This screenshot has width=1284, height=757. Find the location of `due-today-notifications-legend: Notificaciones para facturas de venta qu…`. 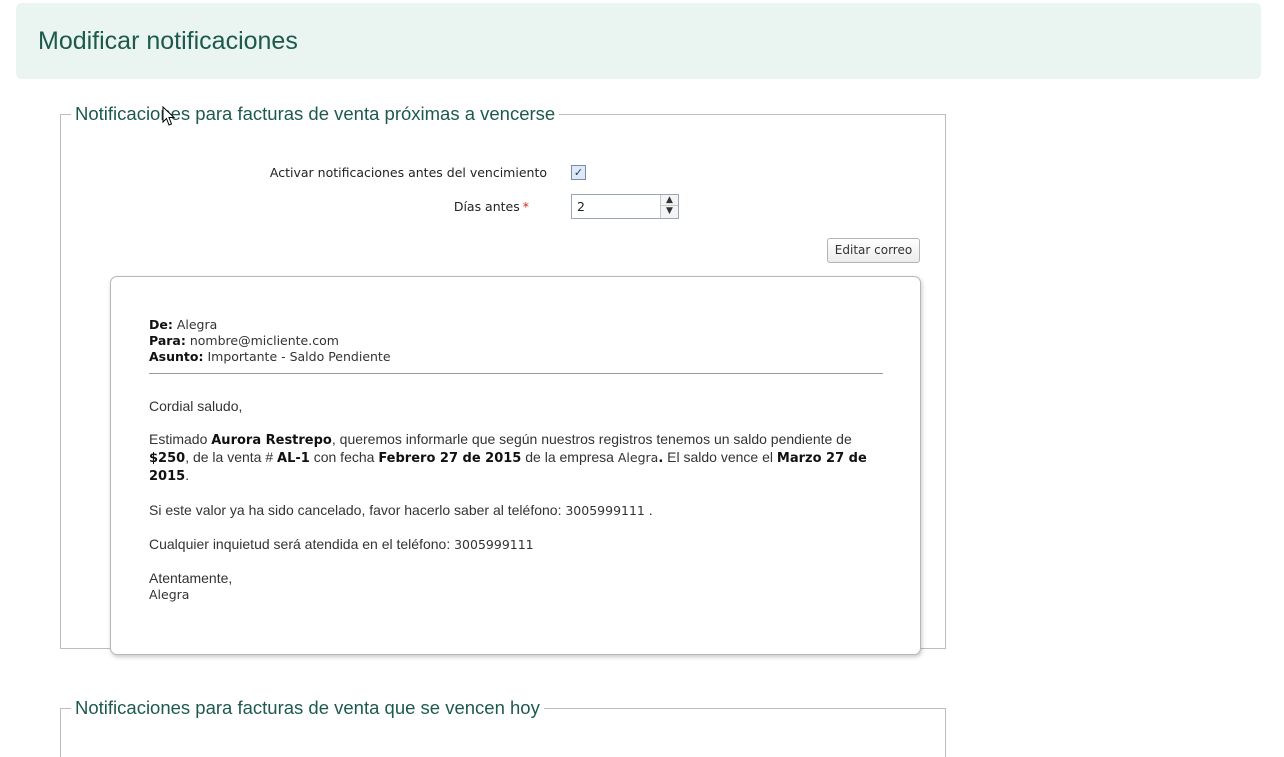

due-today-notifications-legend: Notificaciones para facturas de venta qu… is located at coordinates (307, 707).